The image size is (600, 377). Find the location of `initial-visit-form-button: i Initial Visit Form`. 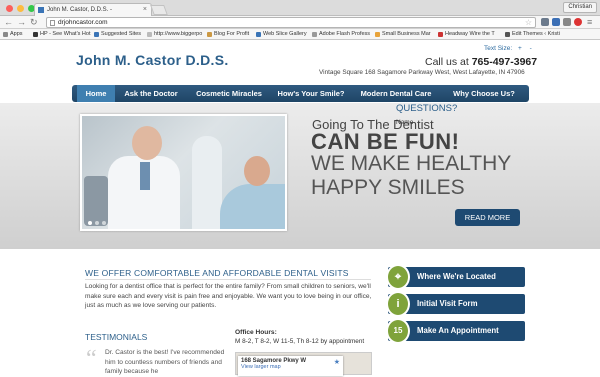

initial-visit-form-button: i Initial Visit Form is located at coordinates (455, 304).